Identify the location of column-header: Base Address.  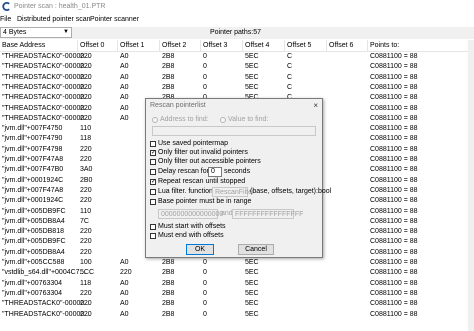
(23, 45).